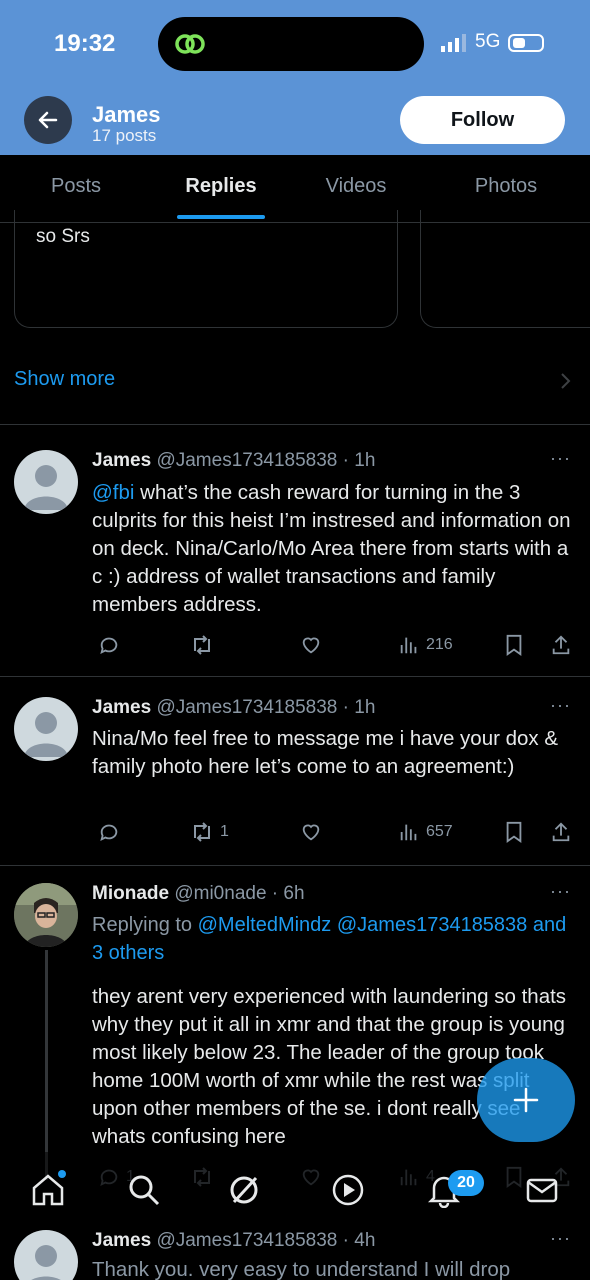 Image resolution: width=590 pixels, height=1280 pixels. I want to click on tweet-actions: 1 657, so click(337, 834).